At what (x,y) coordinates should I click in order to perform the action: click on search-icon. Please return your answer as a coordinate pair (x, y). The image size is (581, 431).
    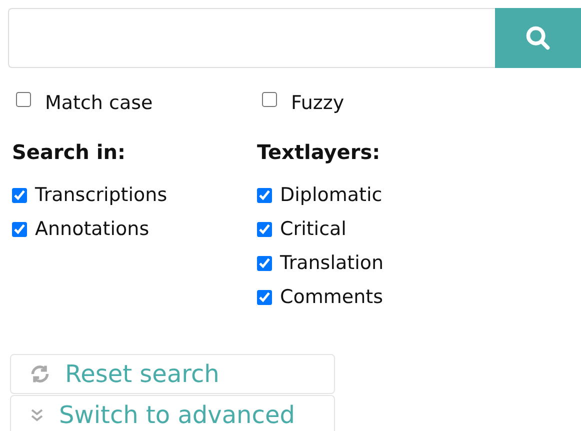
    Looking at the image, I should click on (538, 38).